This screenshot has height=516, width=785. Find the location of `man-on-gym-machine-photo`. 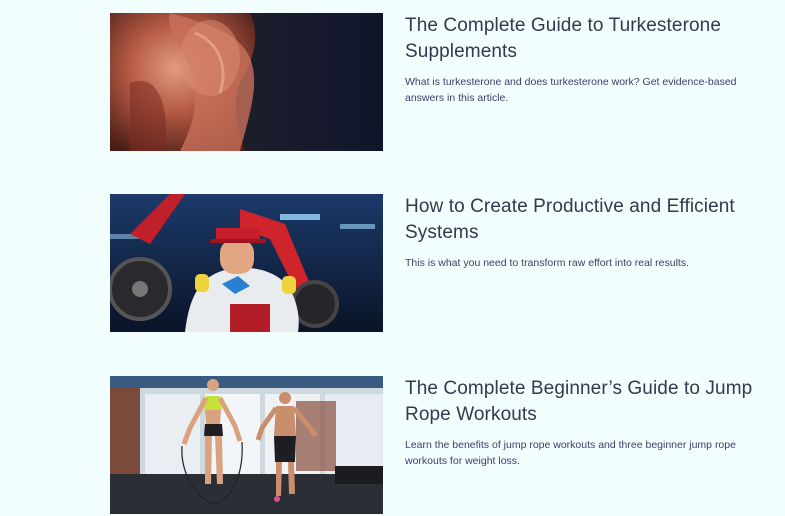

man-on-gym-machine-photo is located at coordinates (246, 263).